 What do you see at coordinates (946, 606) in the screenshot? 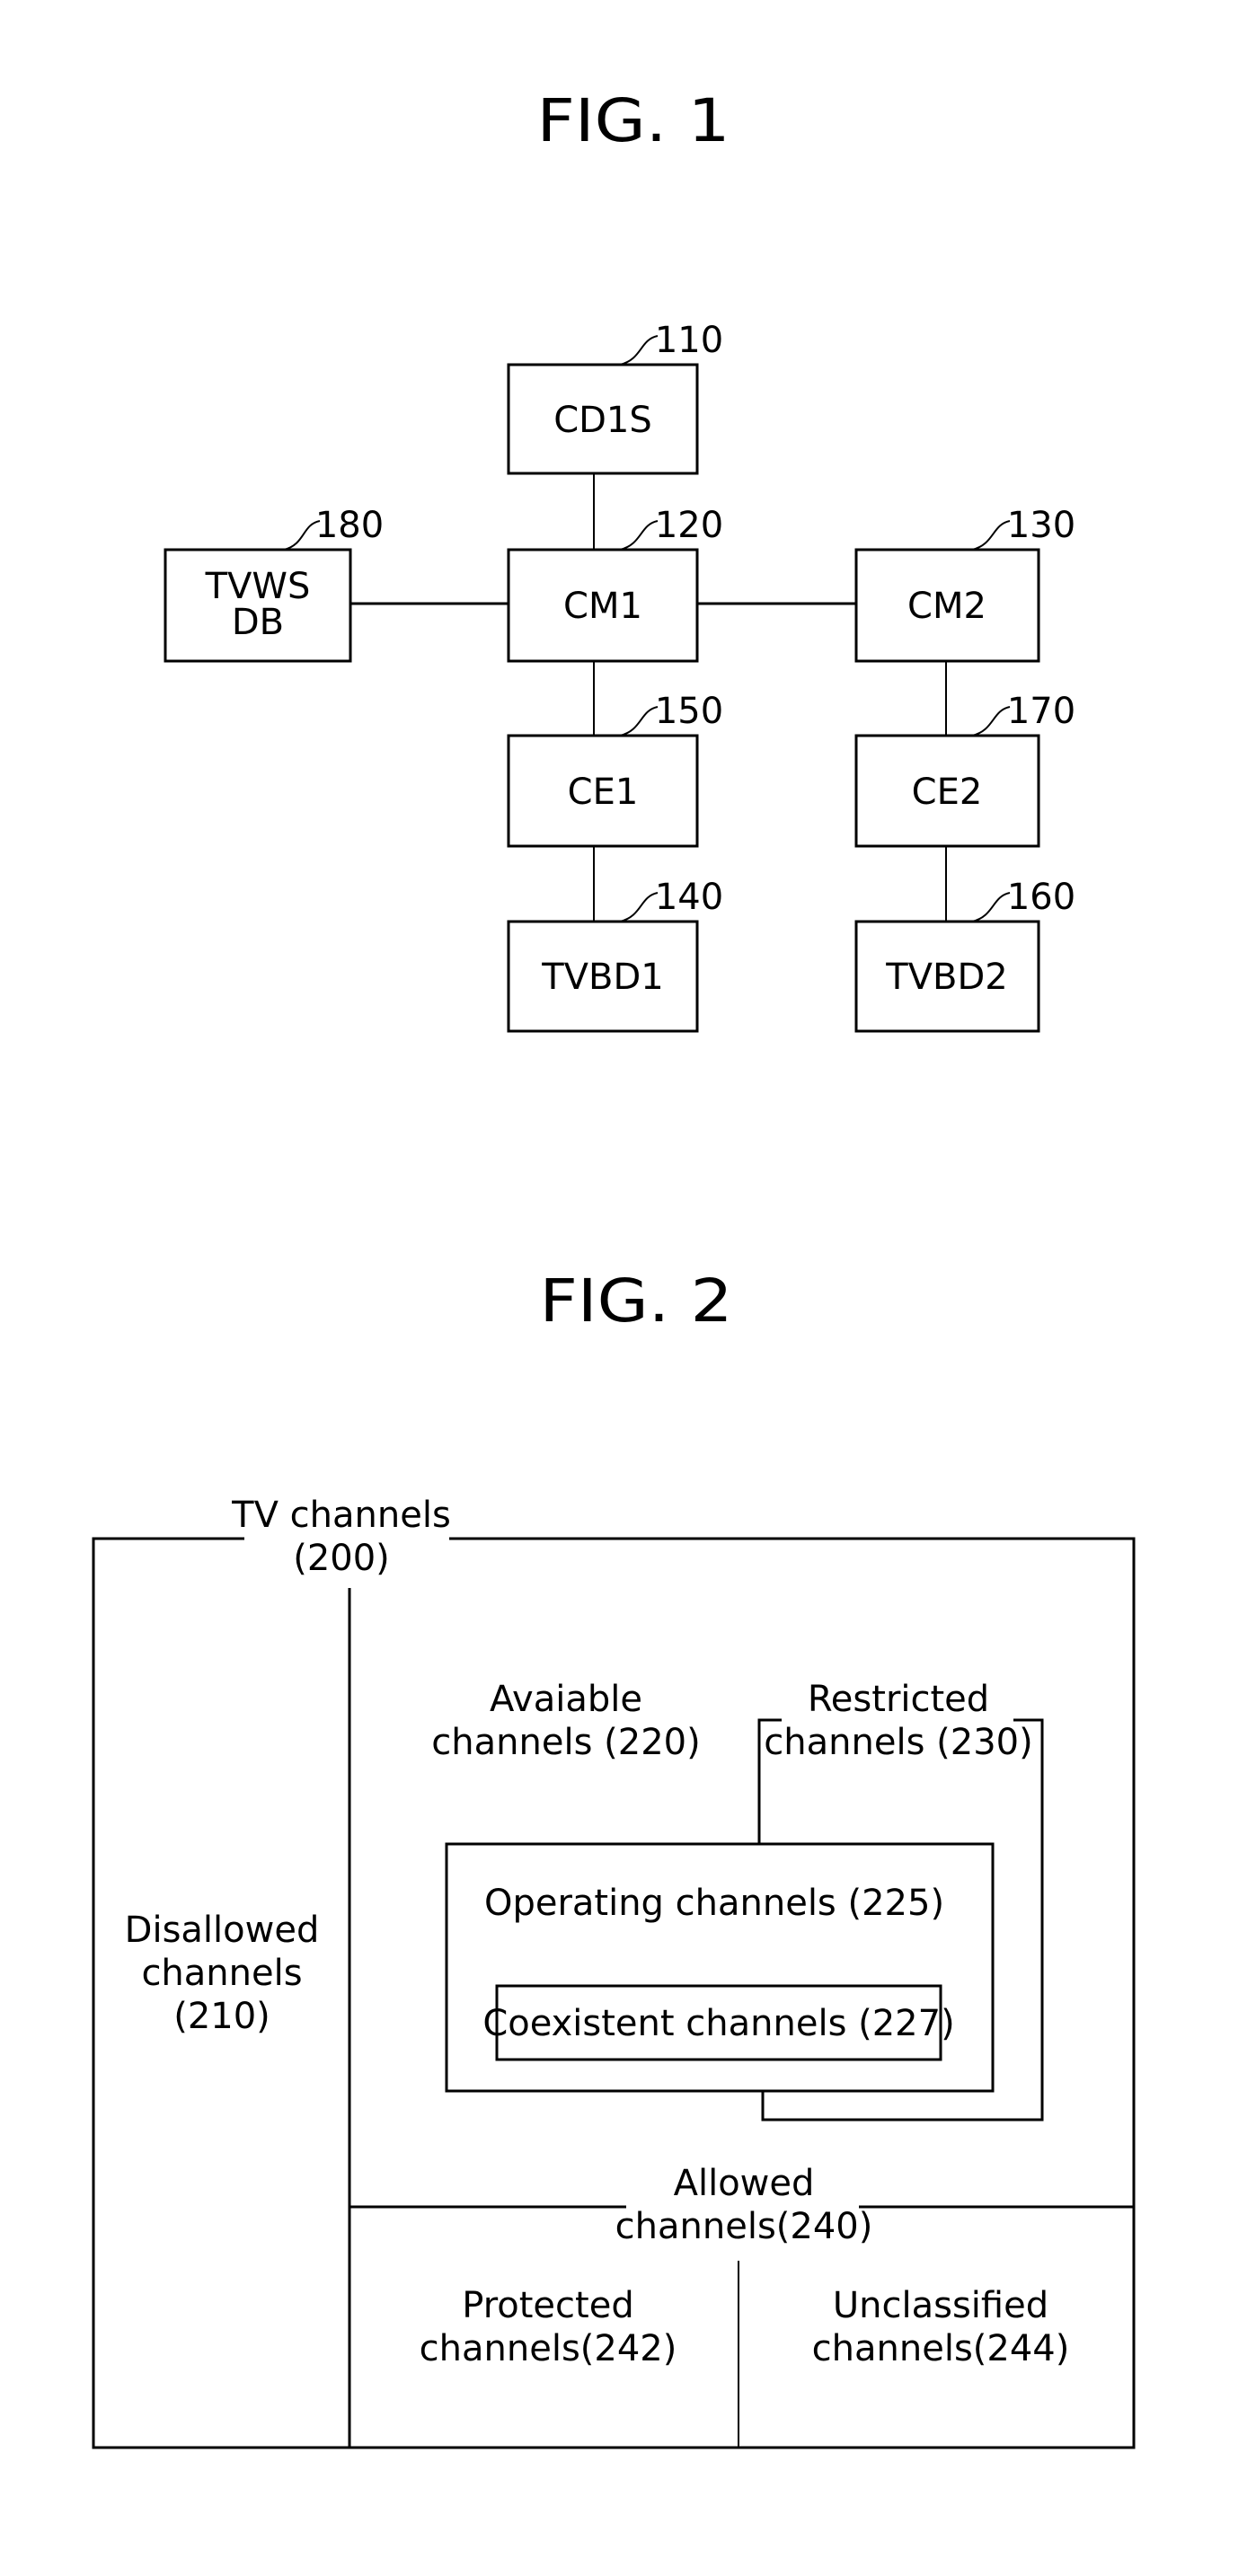
I see `block-cm2-label: CM2` at bounding box center [946, 606].